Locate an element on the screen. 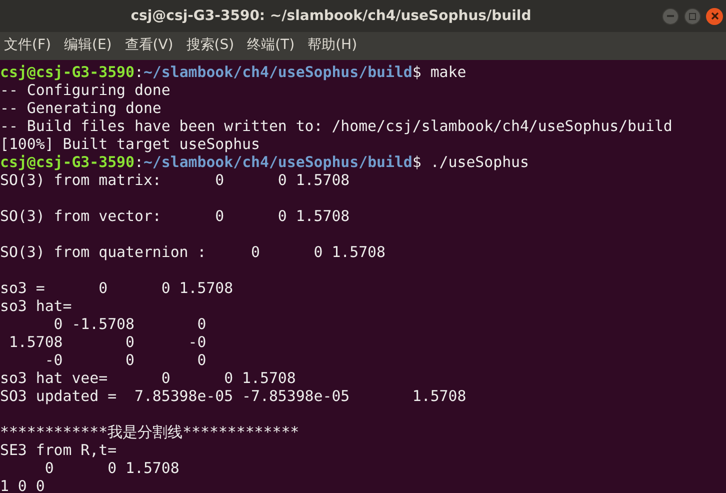  output-text: SO(3) from matrix: 0 0 1.5708 is located at coordinates (175, 180).